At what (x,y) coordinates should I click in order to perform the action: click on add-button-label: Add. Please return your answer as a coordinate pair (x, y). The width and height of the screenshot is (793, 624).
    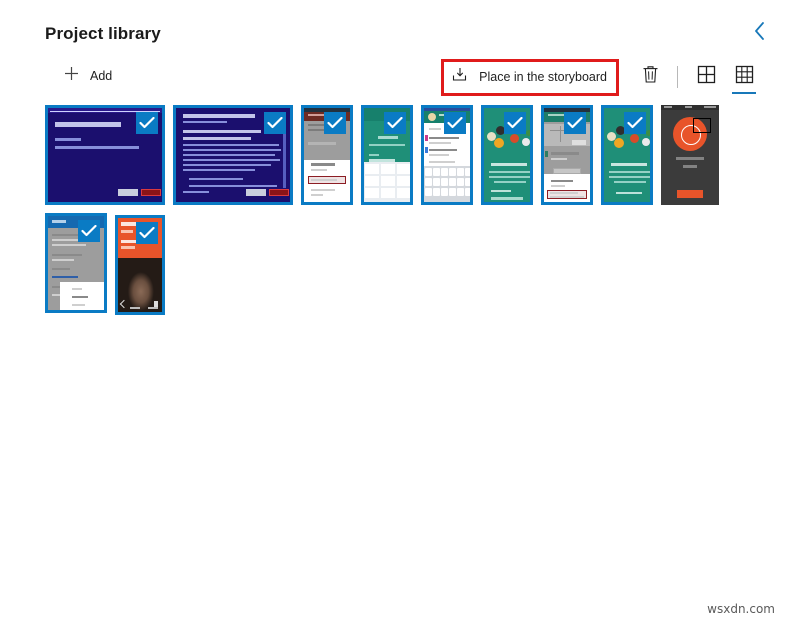
    Looking at the image, I should click on (101, 76).